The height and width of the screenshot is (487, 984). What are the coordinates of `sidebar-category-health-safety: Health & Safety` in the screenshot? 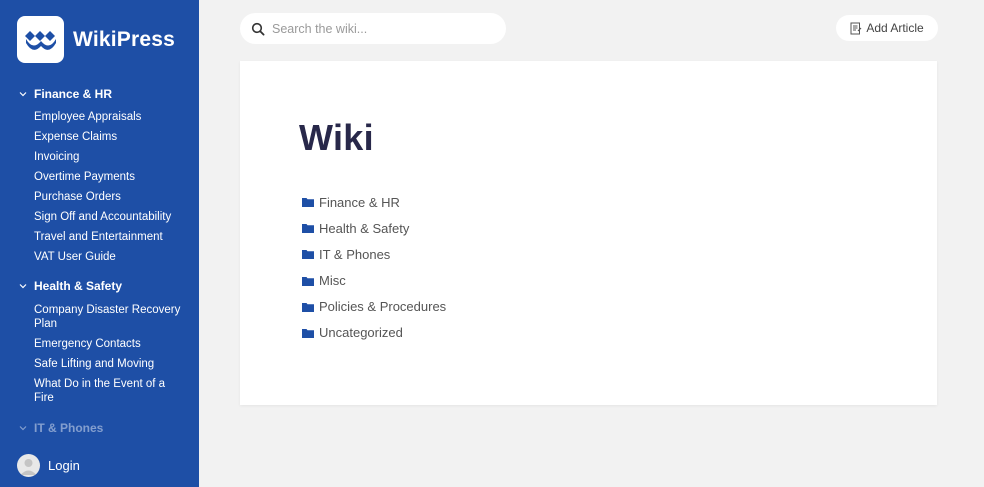 It's located at (61, 286).